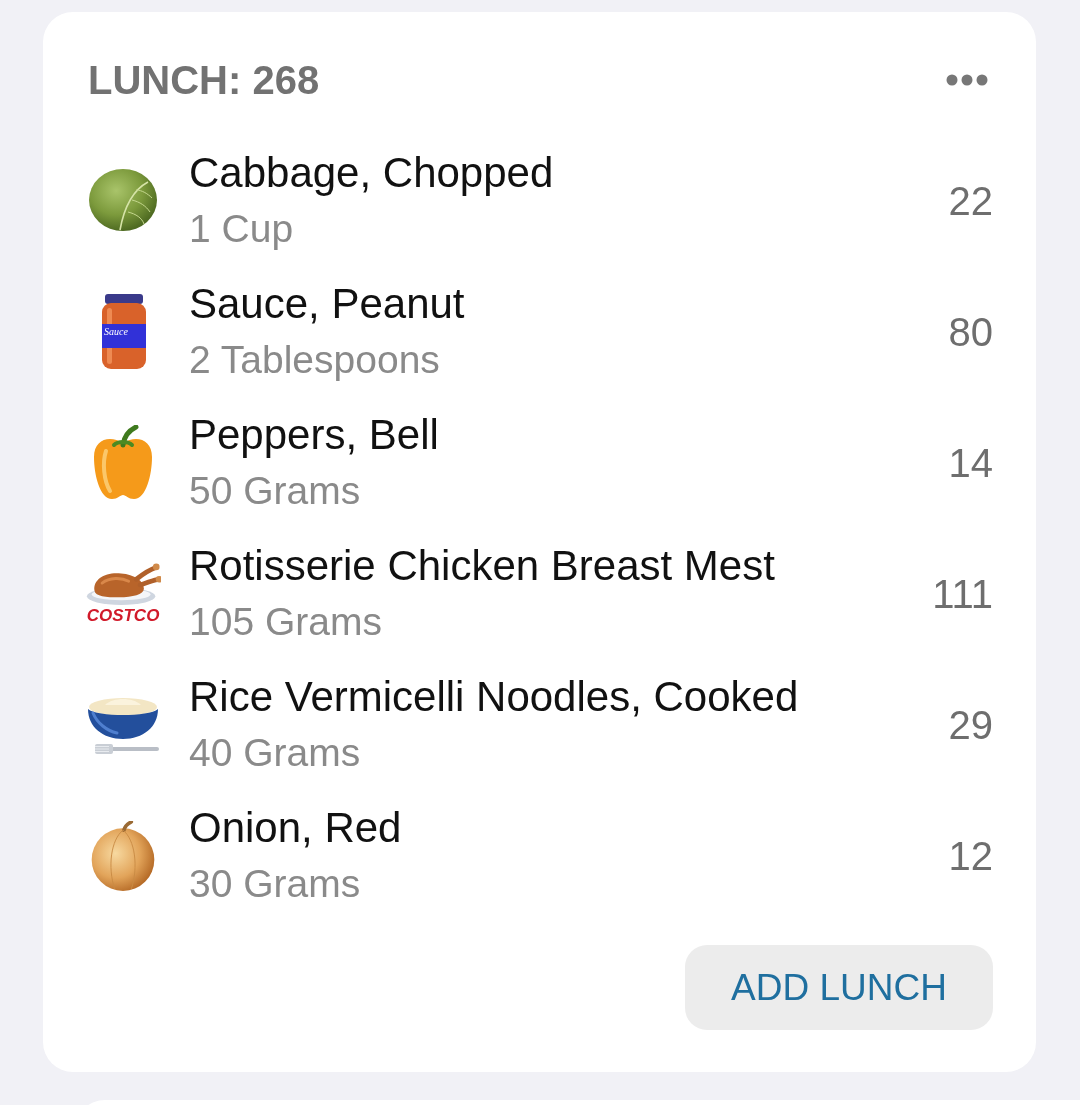 Image resolution: width=1080 pixels, height=1105 pixels. I want to click on add-lunch-button: ADD LUNCH, so click(839, 987).